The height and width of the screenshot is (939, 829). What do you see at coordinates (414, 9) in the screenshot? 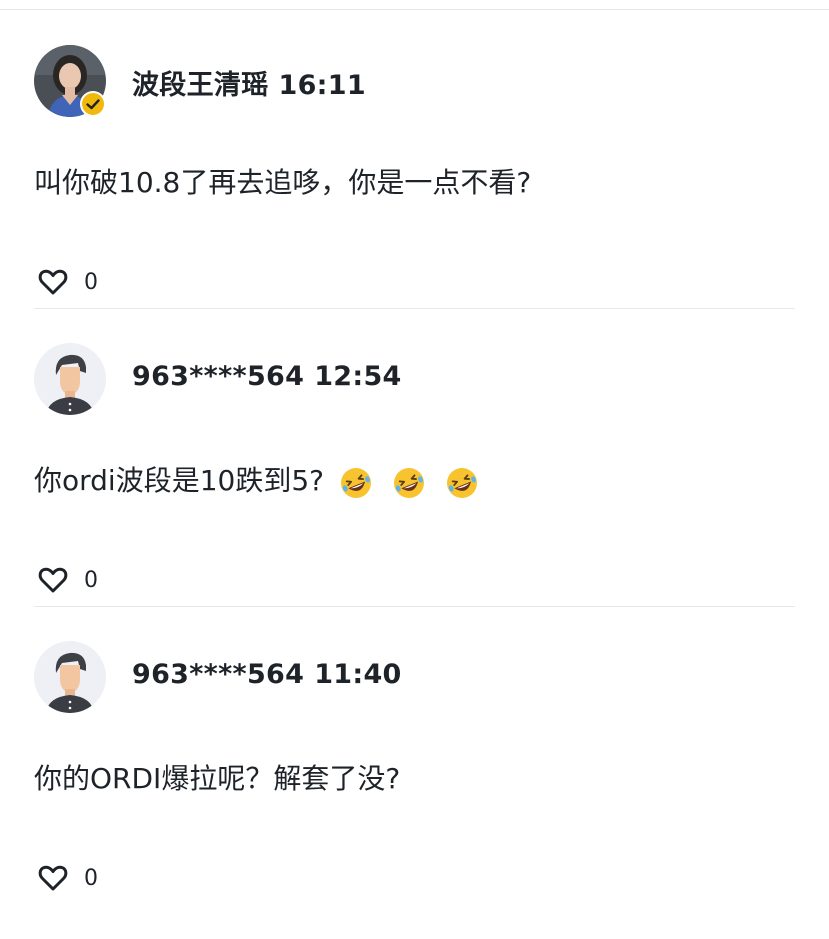
I see `top-divider` at bounding box center [414, 9].